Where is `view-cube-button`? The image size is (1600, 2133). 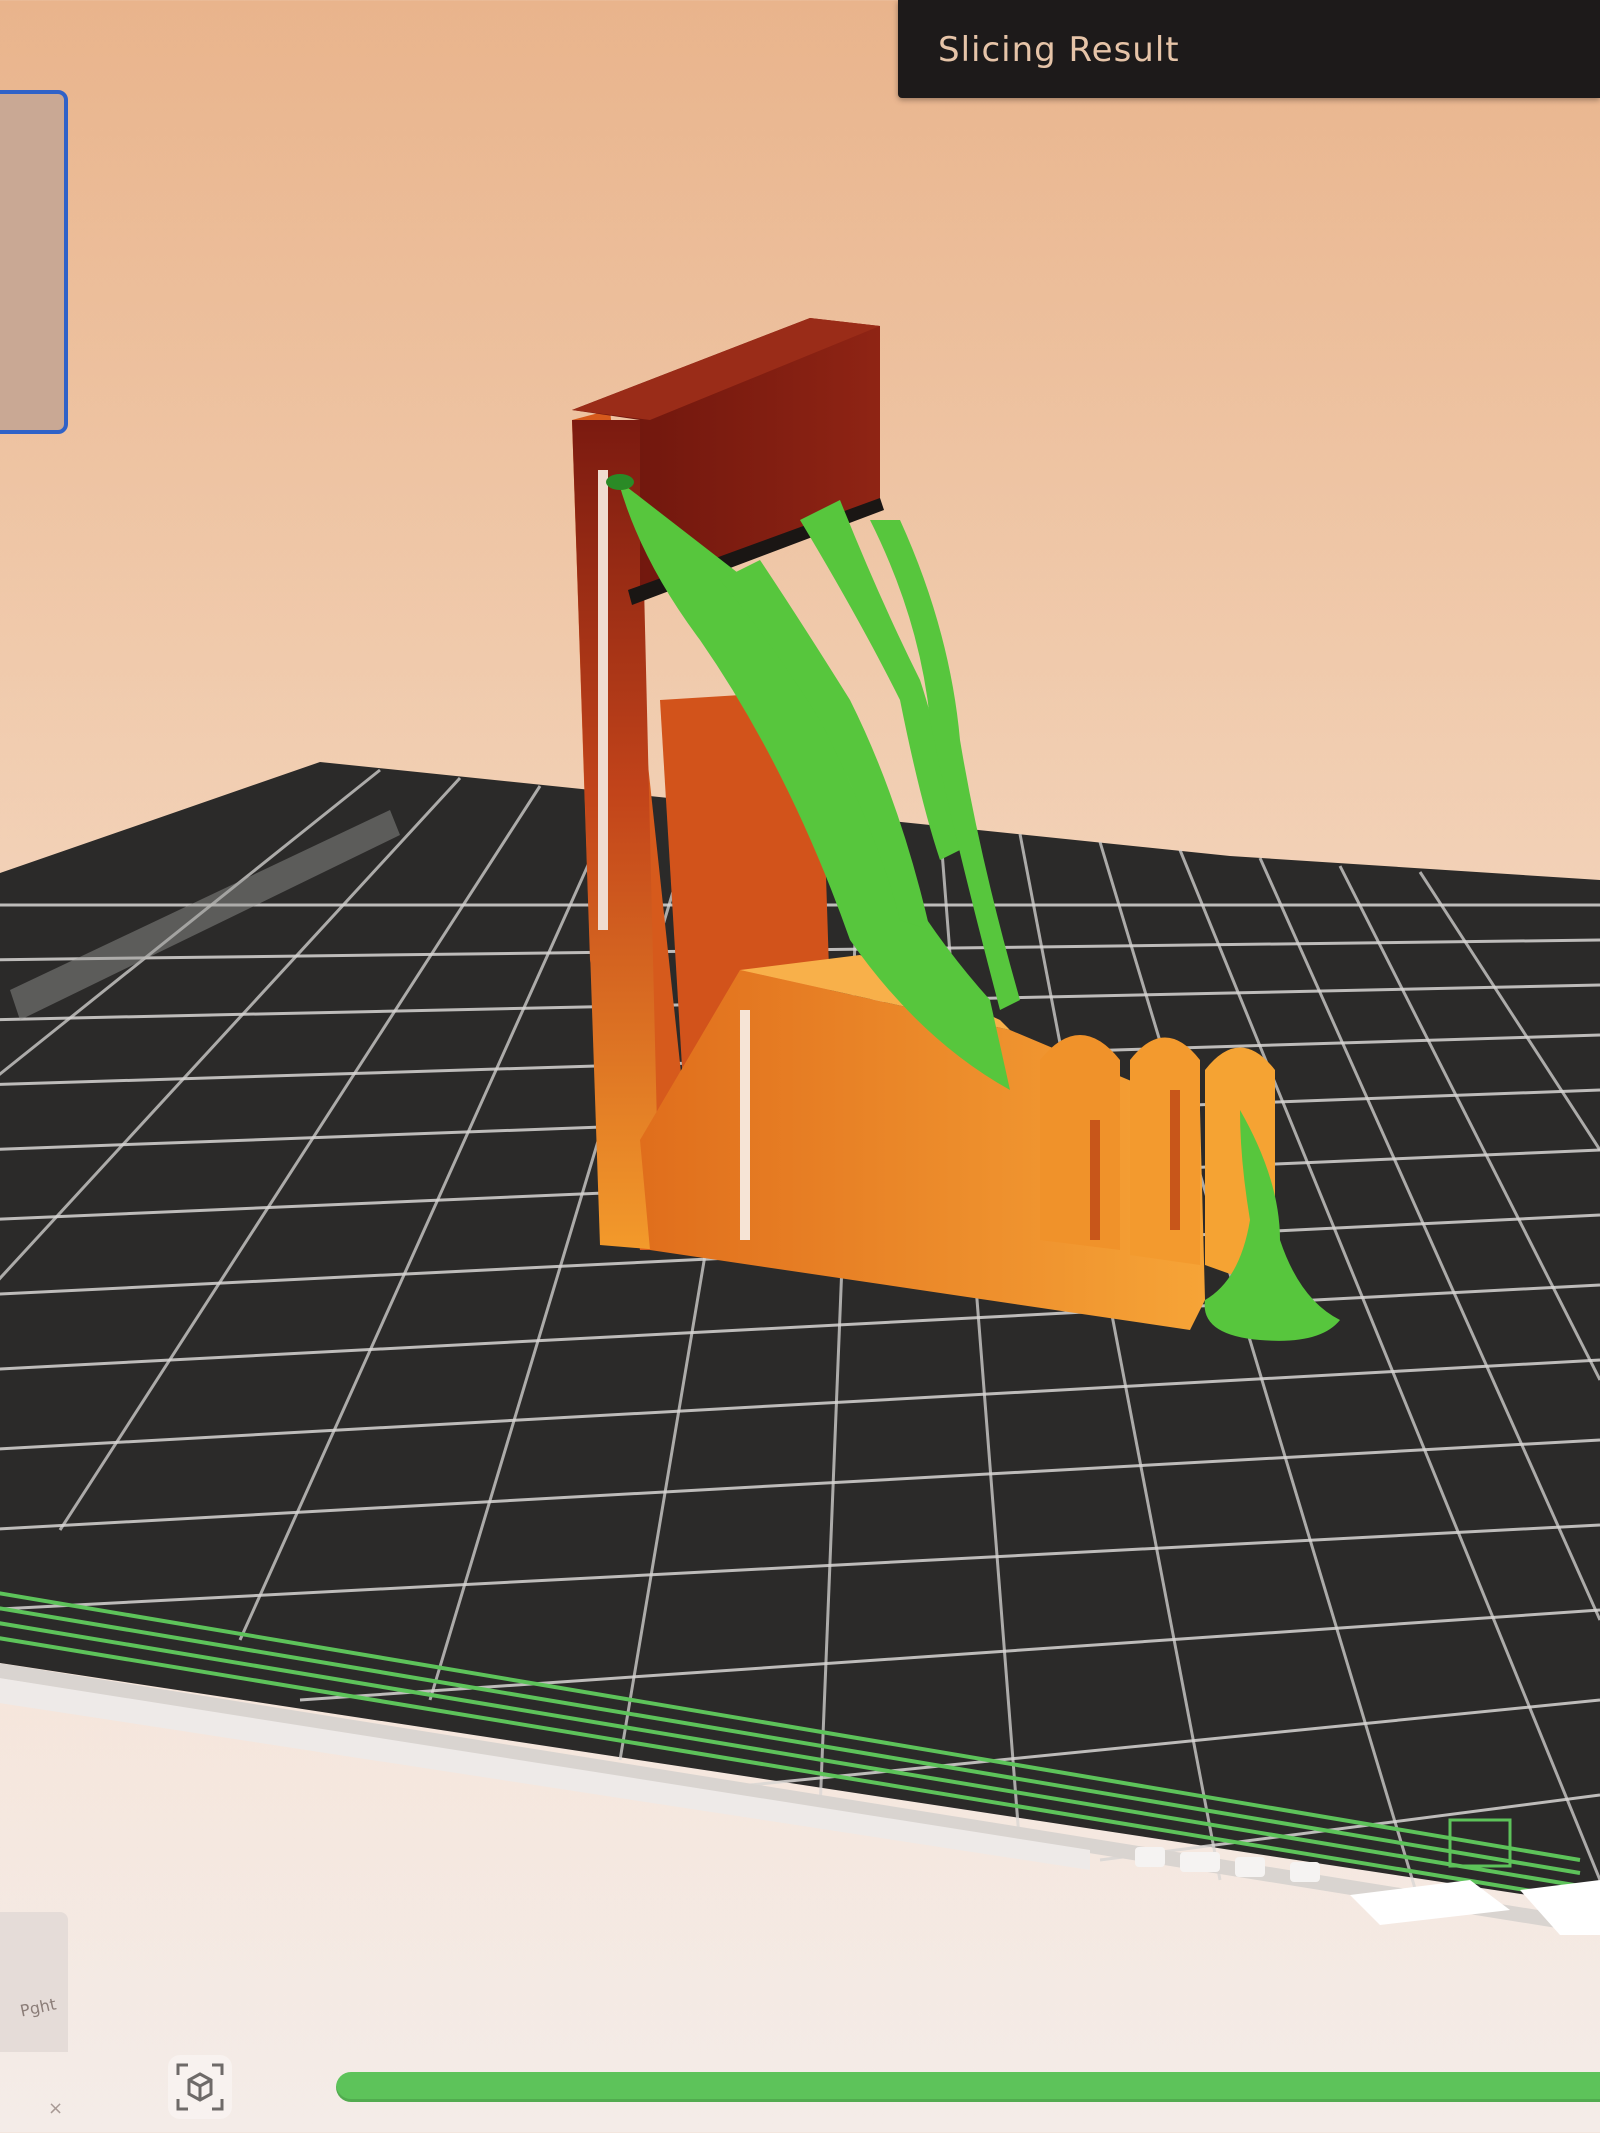 view-cube-button is located at coordinates (200, 2087).